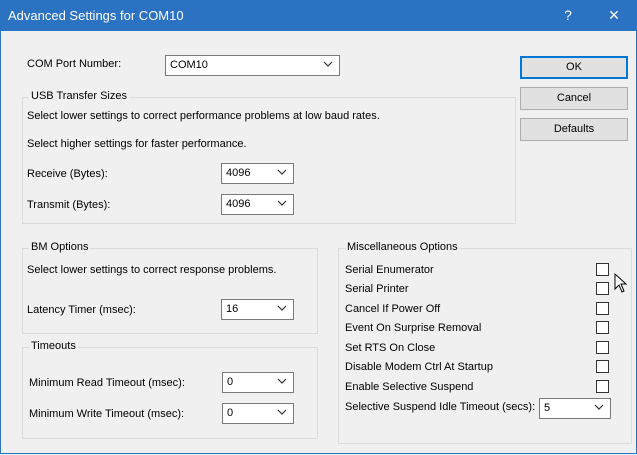 This screenshot has height=455, width=637. I want to click on write-timeout-value: 0, so click(230, 413).